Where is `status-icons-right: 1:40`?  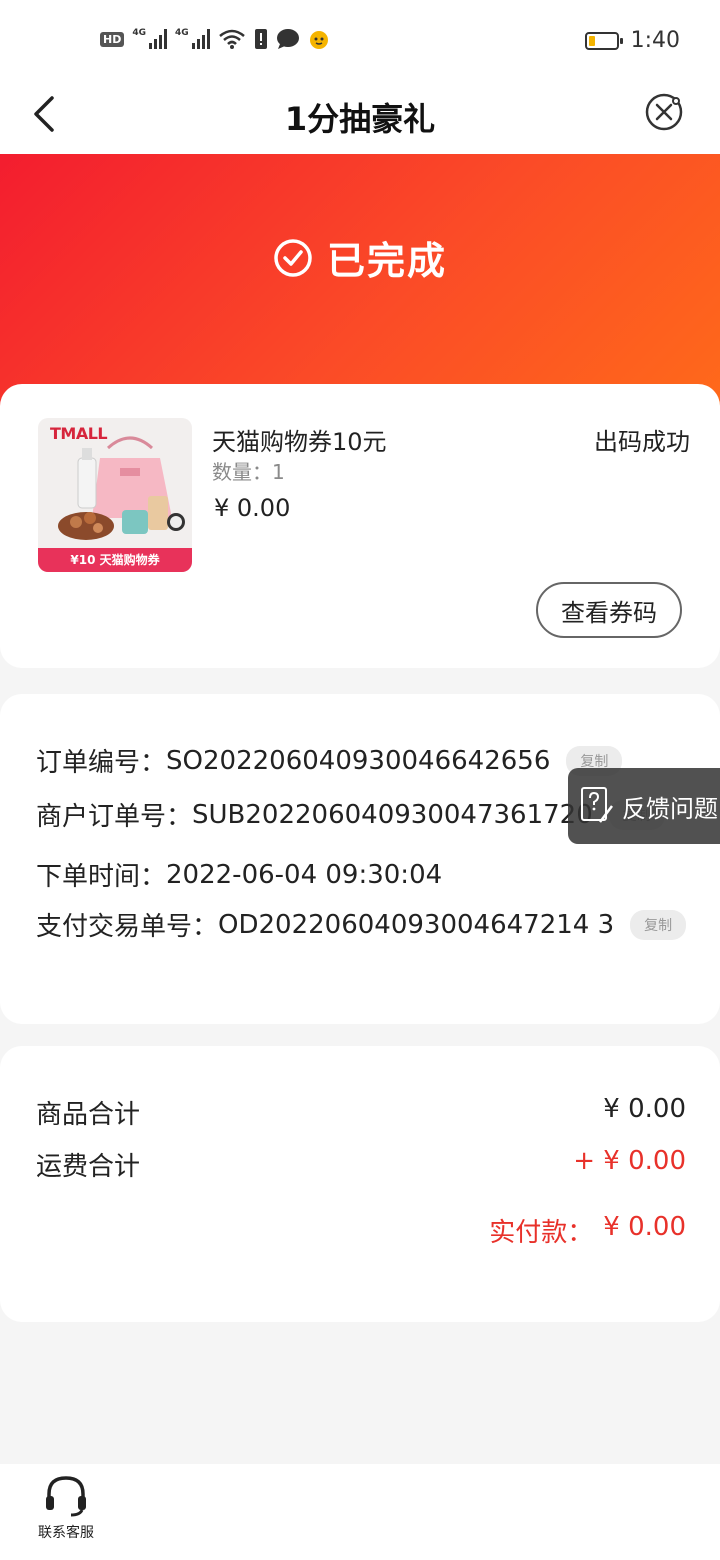
status-icons-right: 1:40 is located at coordinates (632, 40).